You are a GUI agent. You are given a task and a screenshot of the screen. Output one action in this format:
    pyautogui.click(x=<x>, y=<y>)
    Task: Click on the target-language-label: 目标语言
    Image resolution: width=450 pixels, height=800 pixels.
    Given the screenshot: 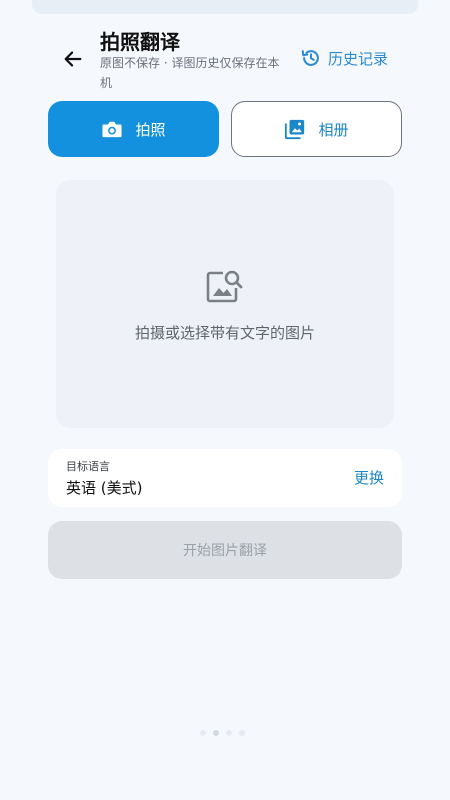 What is the action you would take?
    pyautogui.click(x=88, y=466)
    